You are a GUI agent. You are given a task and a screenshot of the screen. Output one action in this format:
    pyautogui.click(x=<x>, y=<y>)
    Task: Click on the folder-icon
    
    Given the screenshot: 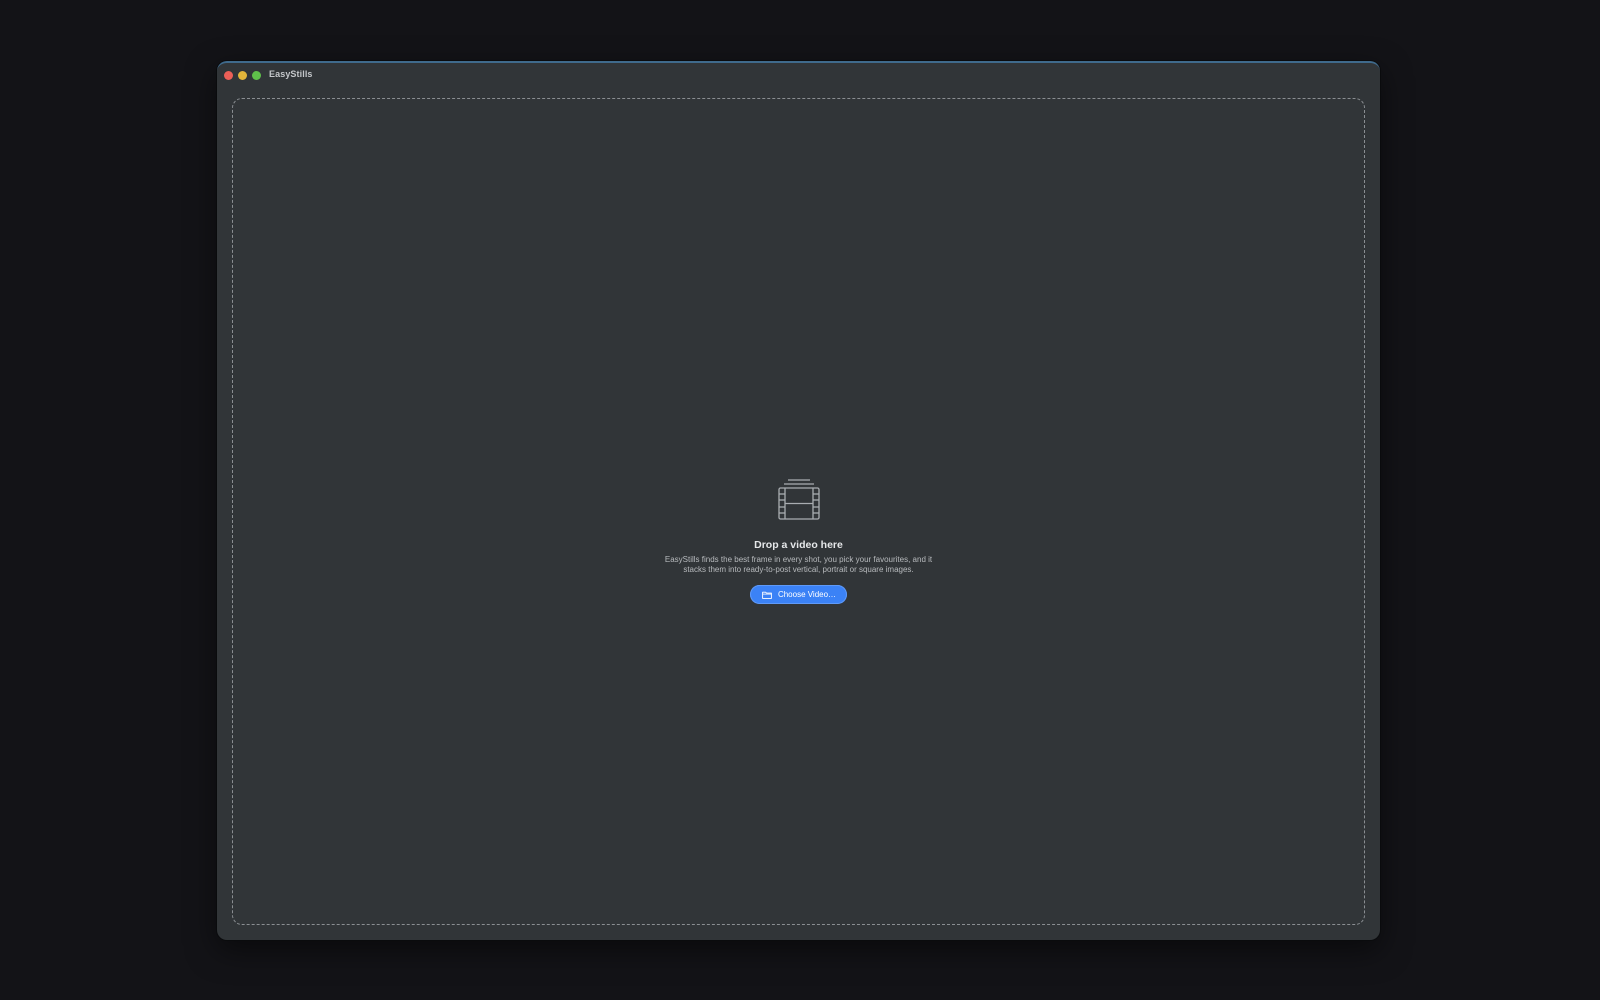 What is the action you would take?
    pyautogui.click(x=767, y=595)
    